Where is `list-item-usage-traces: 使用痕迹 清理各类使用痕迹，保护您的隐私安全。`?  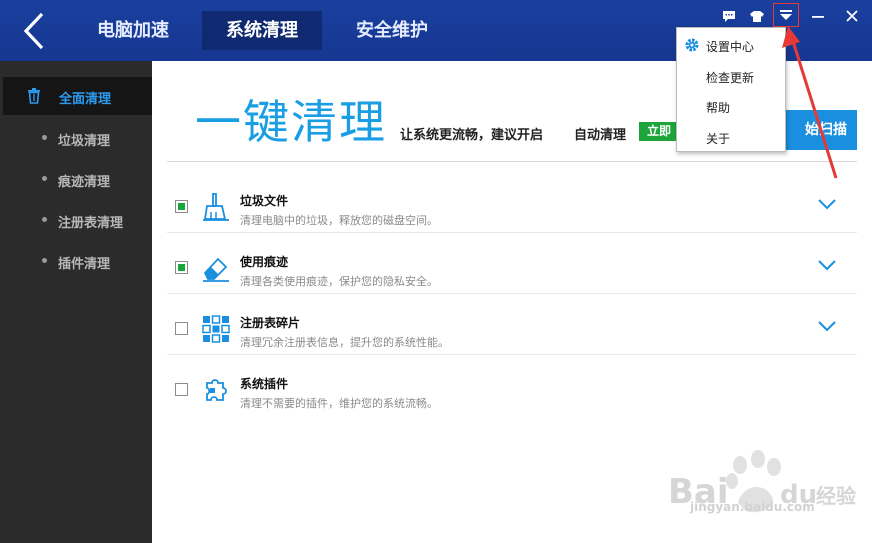 list-item-usage-traces: 使用痕迹 清理各类使用痕迹，保护您的隐私安全。 is located at coordinates (512, 263).